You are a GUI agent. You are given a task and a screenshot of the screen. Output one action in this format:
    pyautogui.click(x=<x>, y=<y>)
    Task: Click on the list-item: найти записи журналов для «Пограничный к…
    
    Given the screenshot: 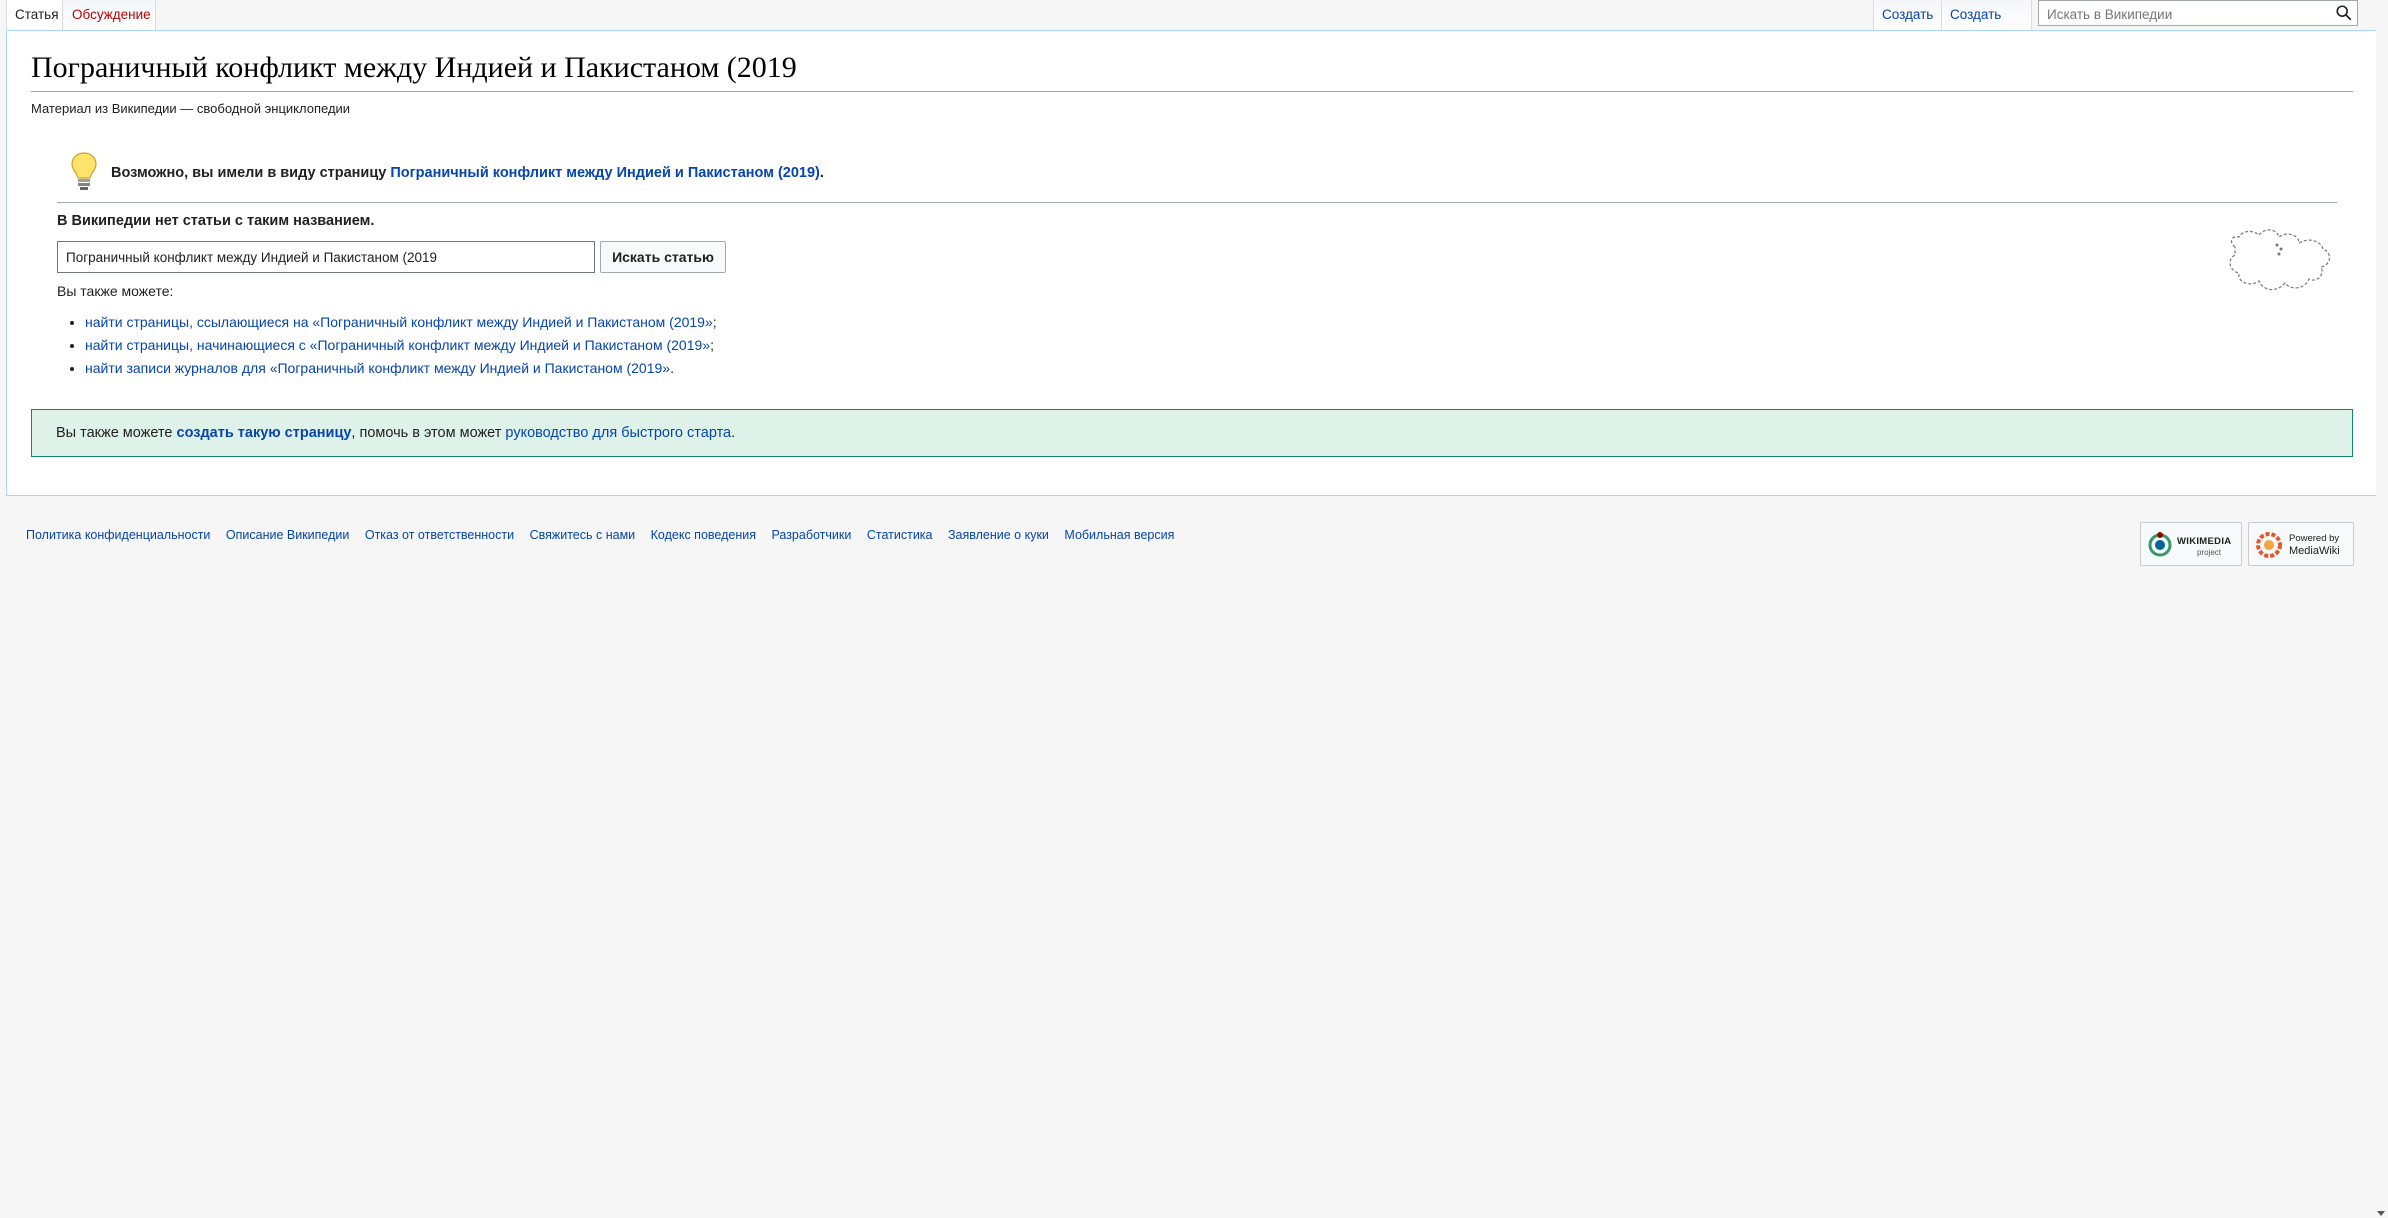 What is the action you would take?
    pyautogui.click(x=401, y=368)
    